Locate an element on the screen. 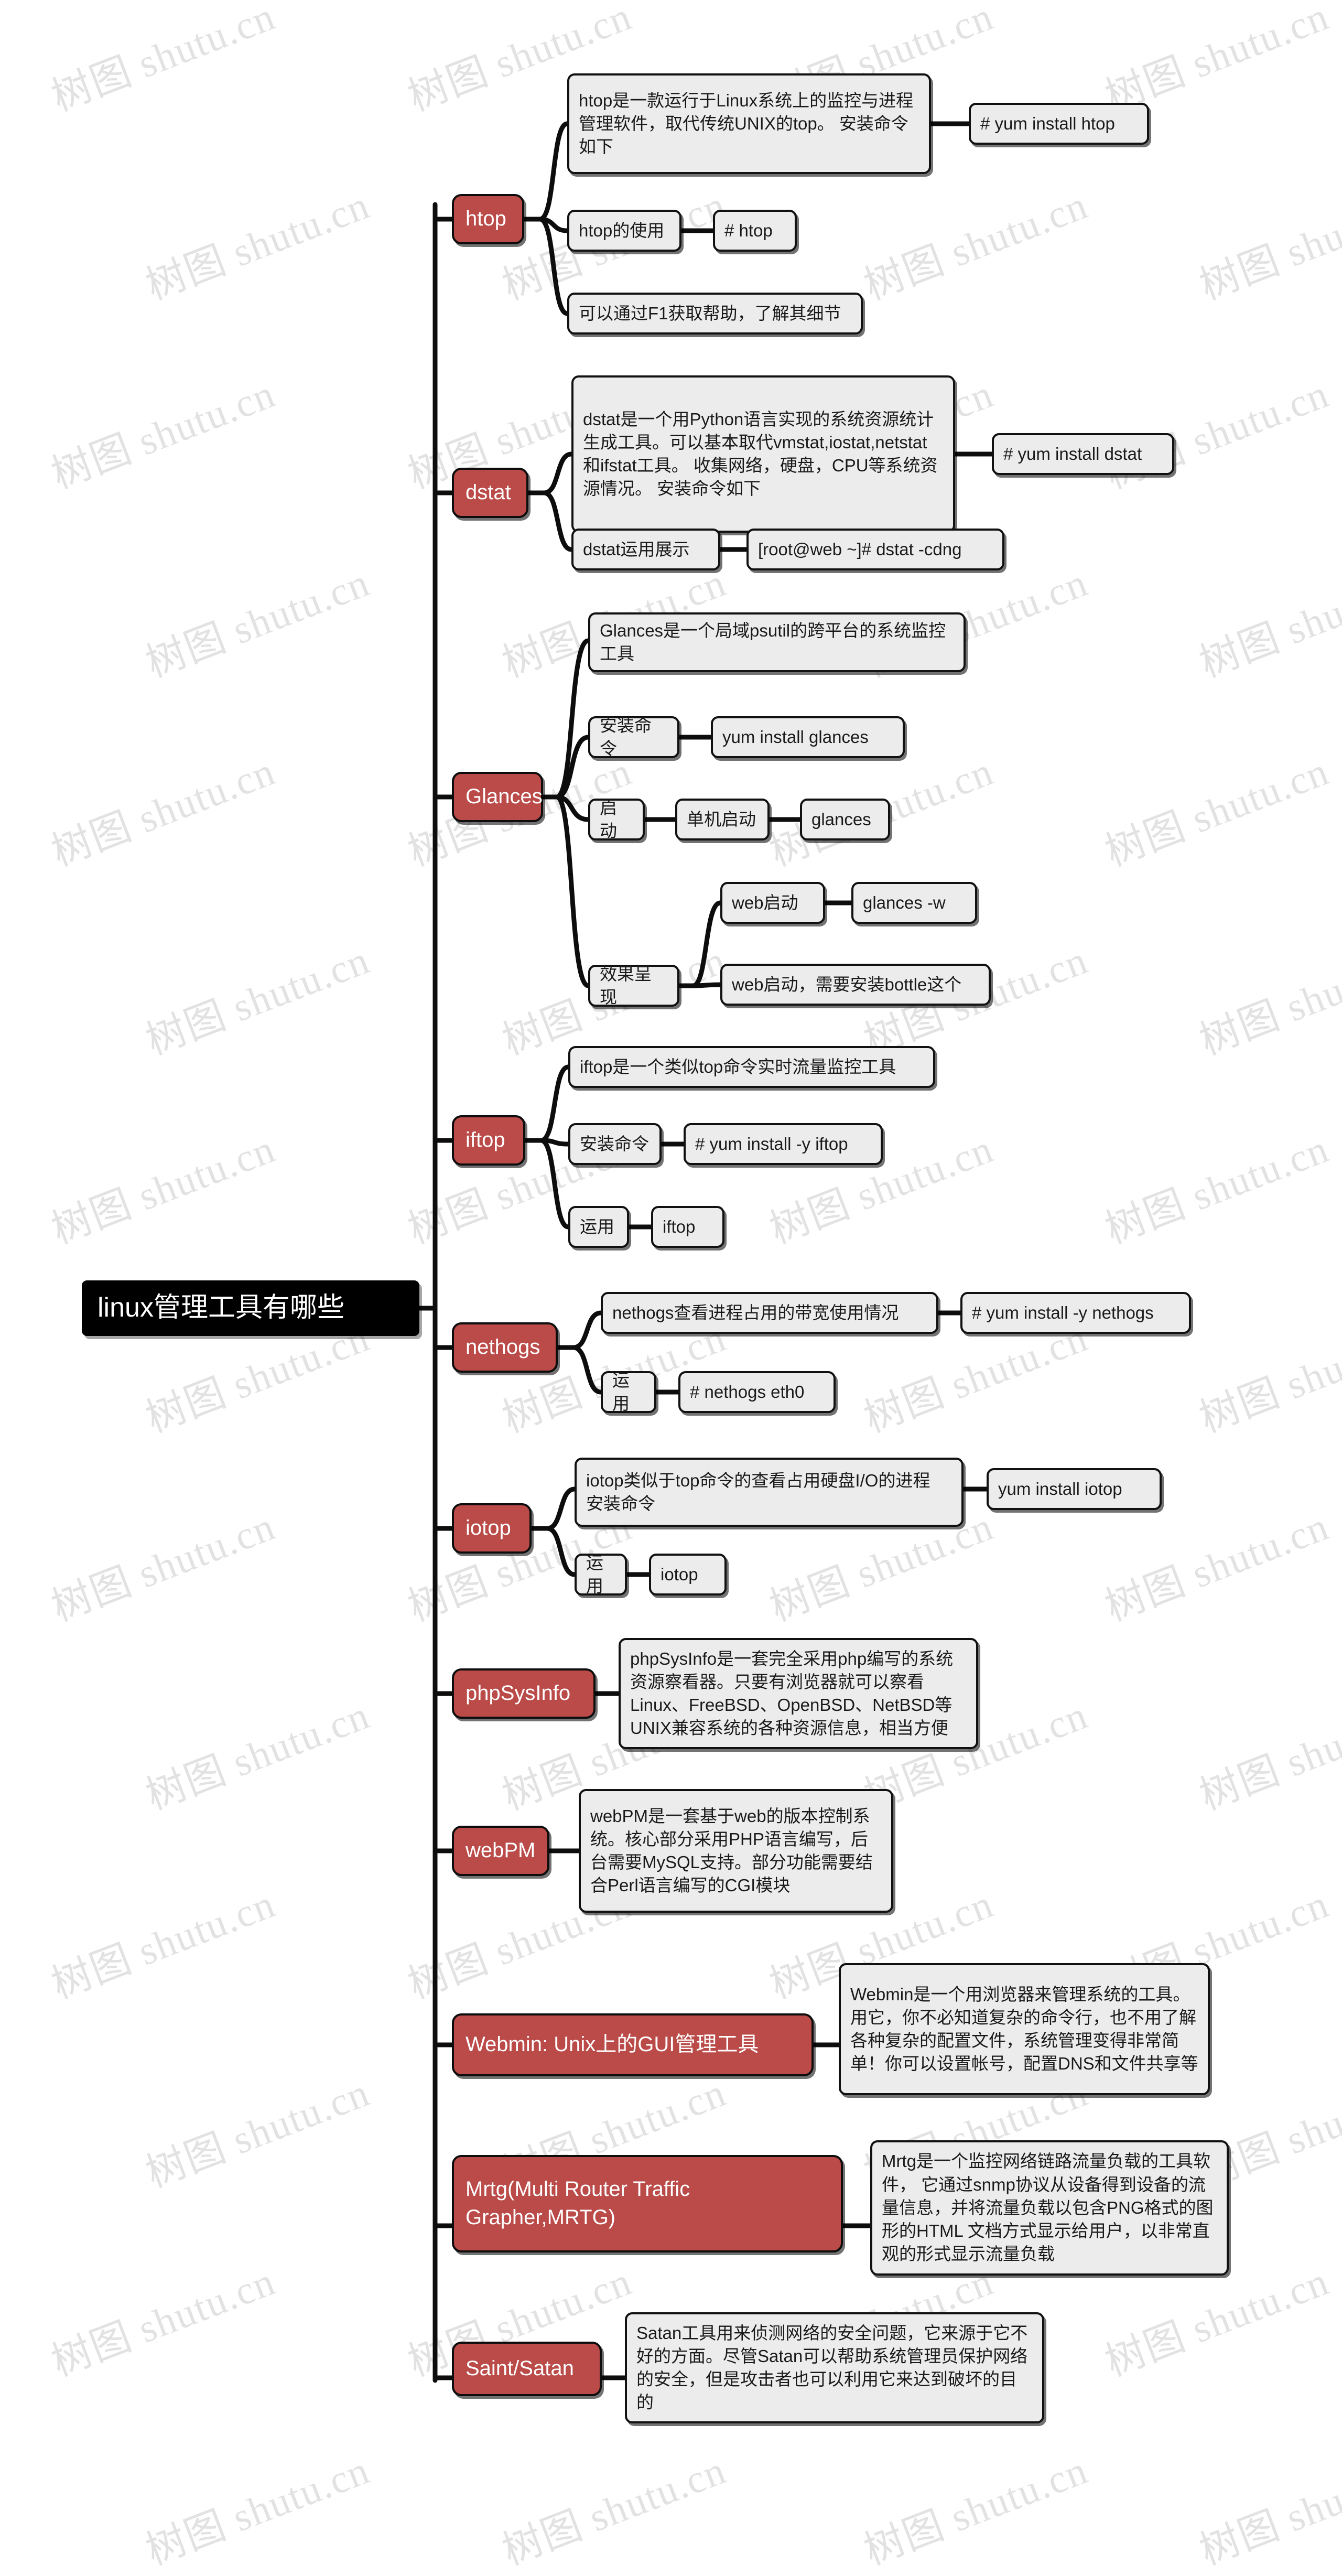  detail-box-iftop-desc: iftop是一个类似top命令实时流量监控工具 is located at coordinates (751, 1067).